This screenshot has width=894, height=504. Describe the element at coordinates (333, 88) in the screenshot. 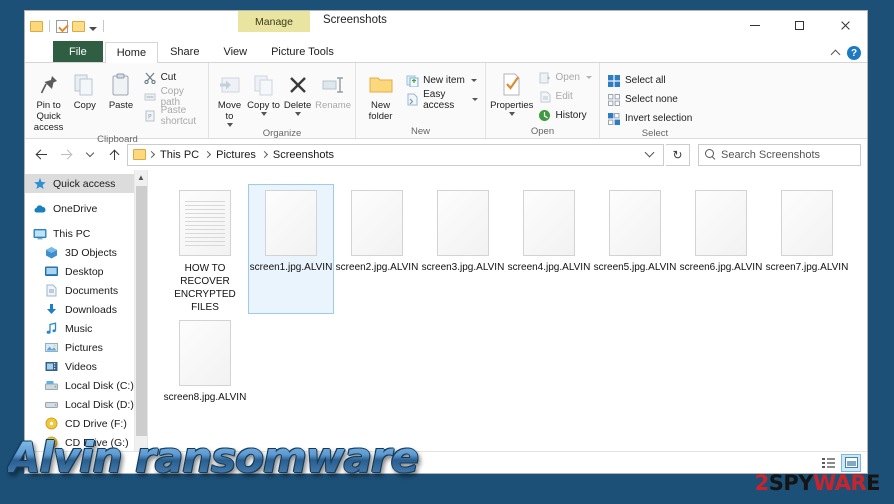

I see `rename-button: Rename` at that location.